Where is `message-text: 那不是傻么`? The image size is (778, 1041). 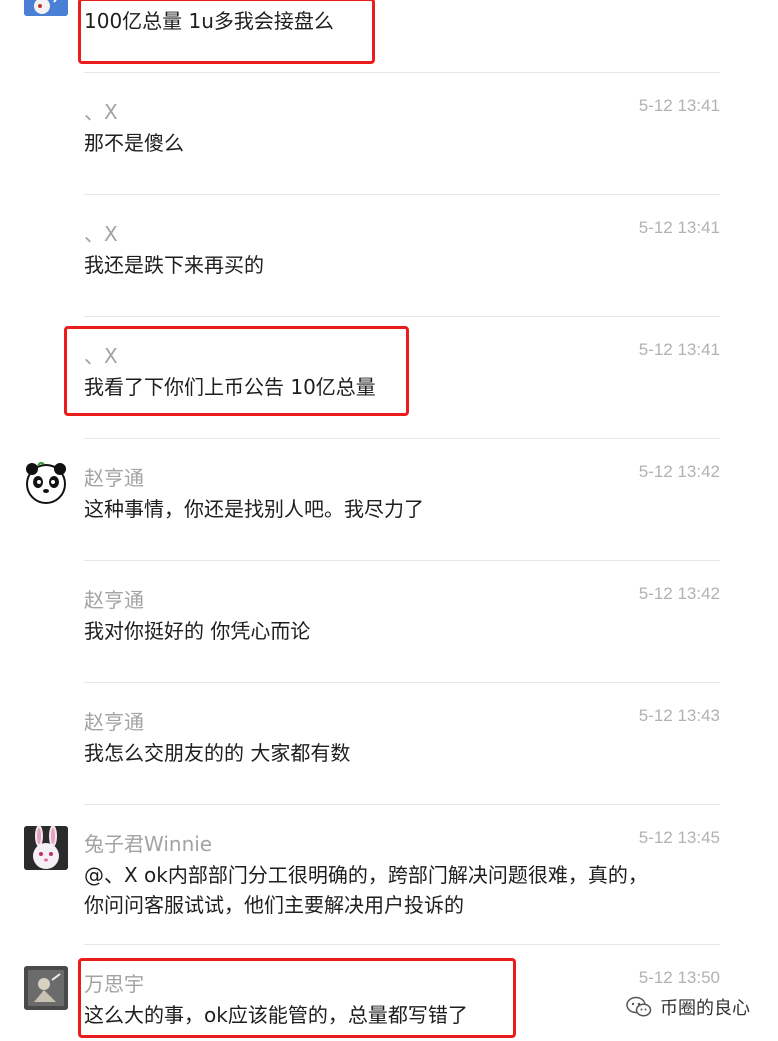
message-text: 那不是傻么 is located at coordinates (134, 143).